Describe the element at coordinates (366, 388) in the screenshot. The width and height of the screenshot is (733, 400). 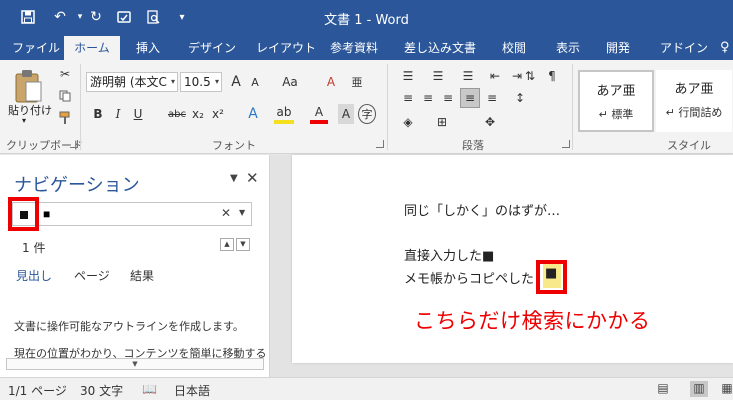
I see `status-bar: 1/1 ページ 30 文字 📖 日本語 ▤ ▥ ▦` at that location.